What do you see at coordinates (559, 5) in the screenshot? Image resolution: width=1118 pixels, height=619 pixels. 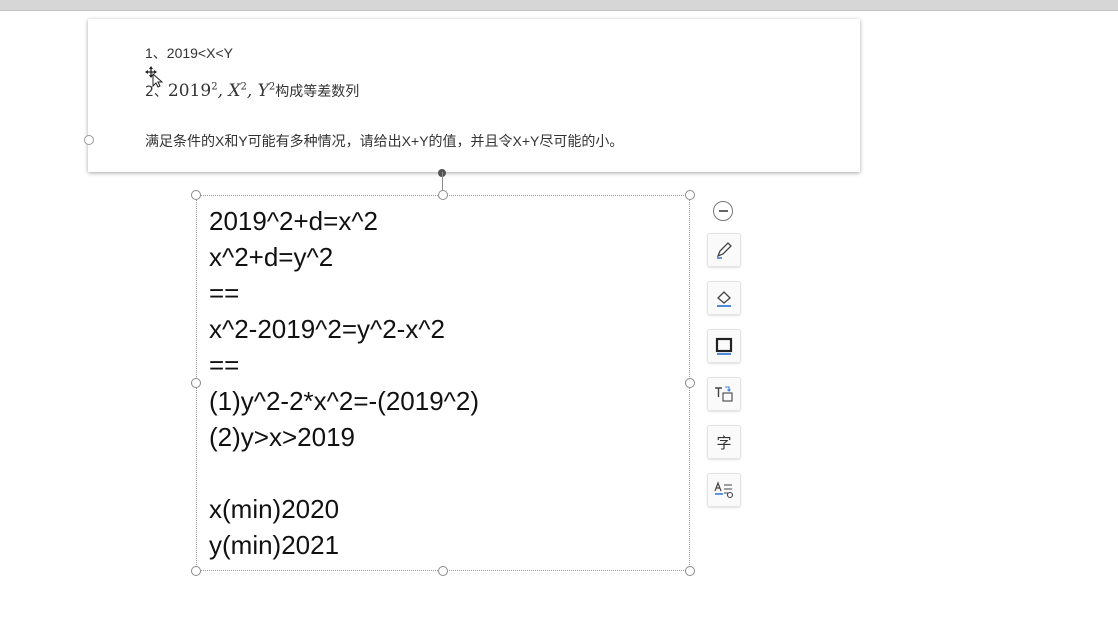 I see `window-top-bar` at bounding box center [559, 5].